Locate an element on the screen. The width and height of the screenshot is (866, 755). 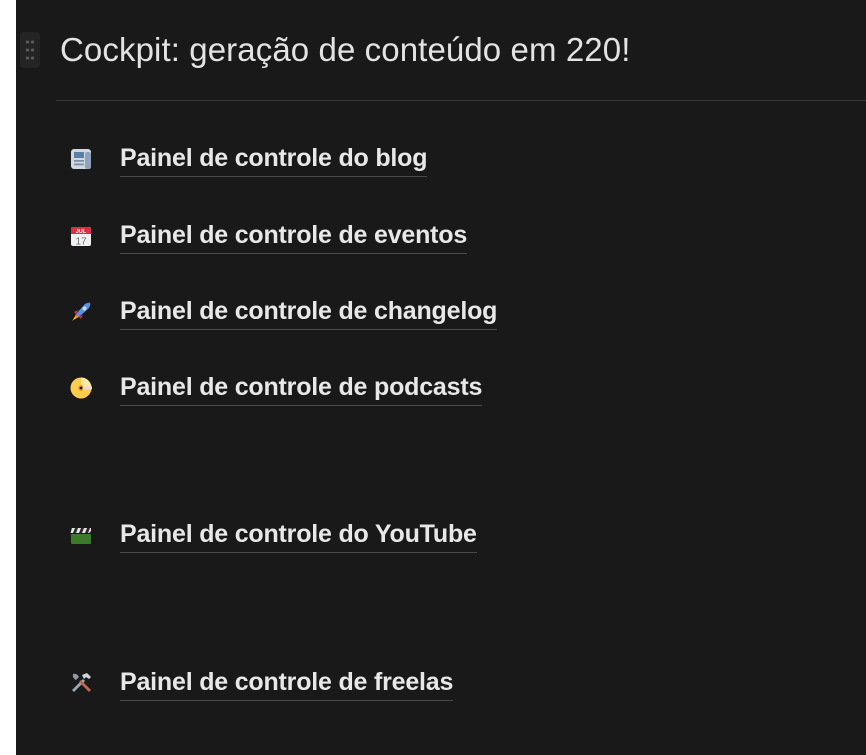
rocket-icon is located at coordinates (81, 312).